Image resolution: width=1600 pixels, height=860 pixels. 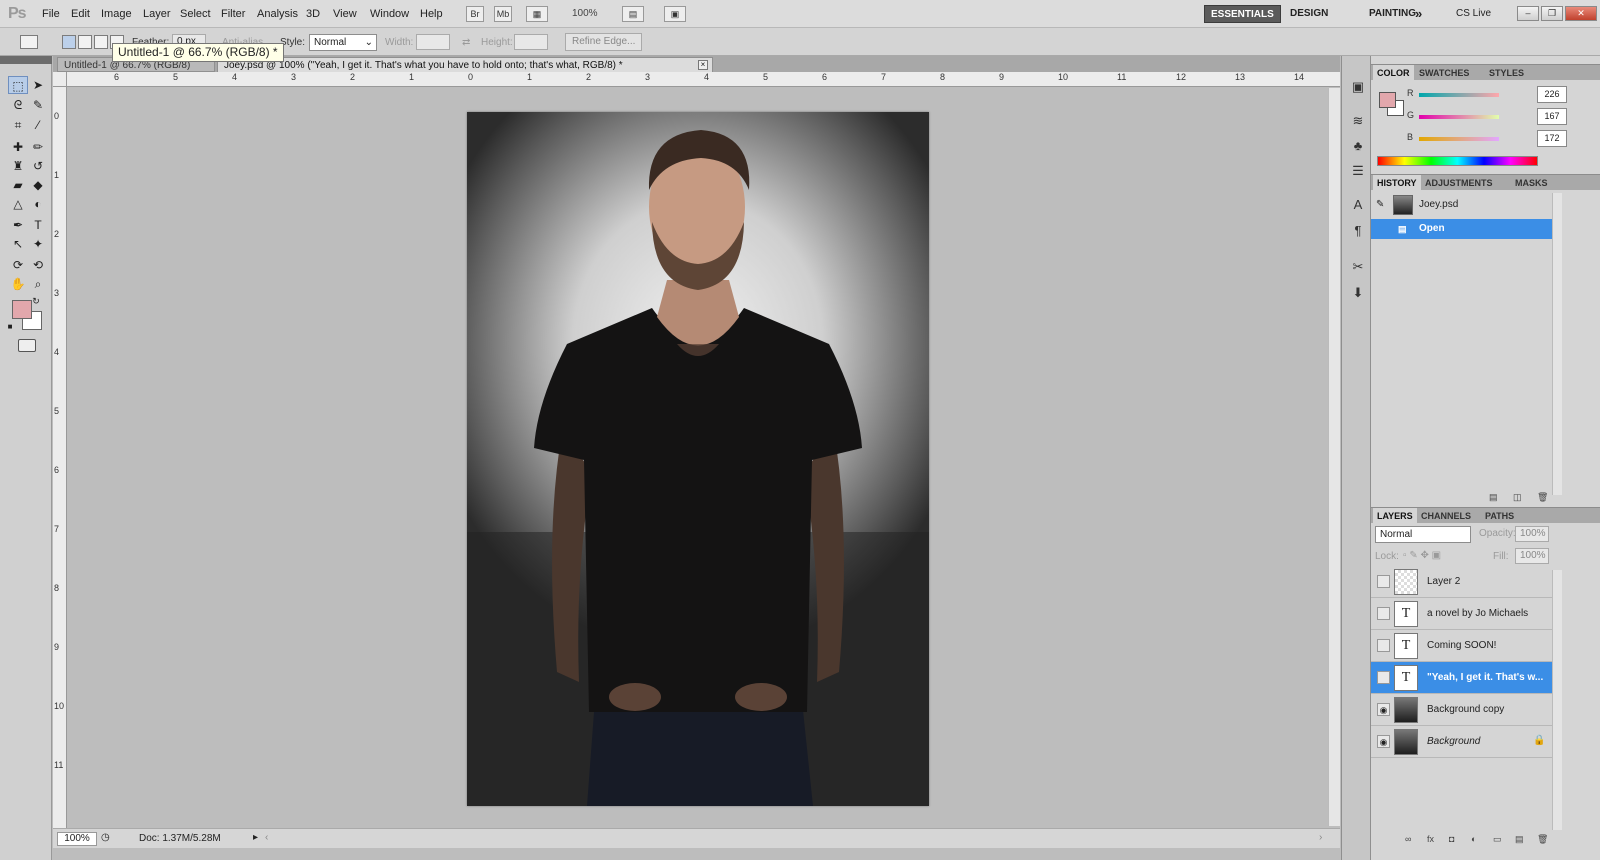 What do you see at coordinates (1358, 146) in the screenshot?
I see `clone-source-icon: ♣` at bounding box center [1358, 146].